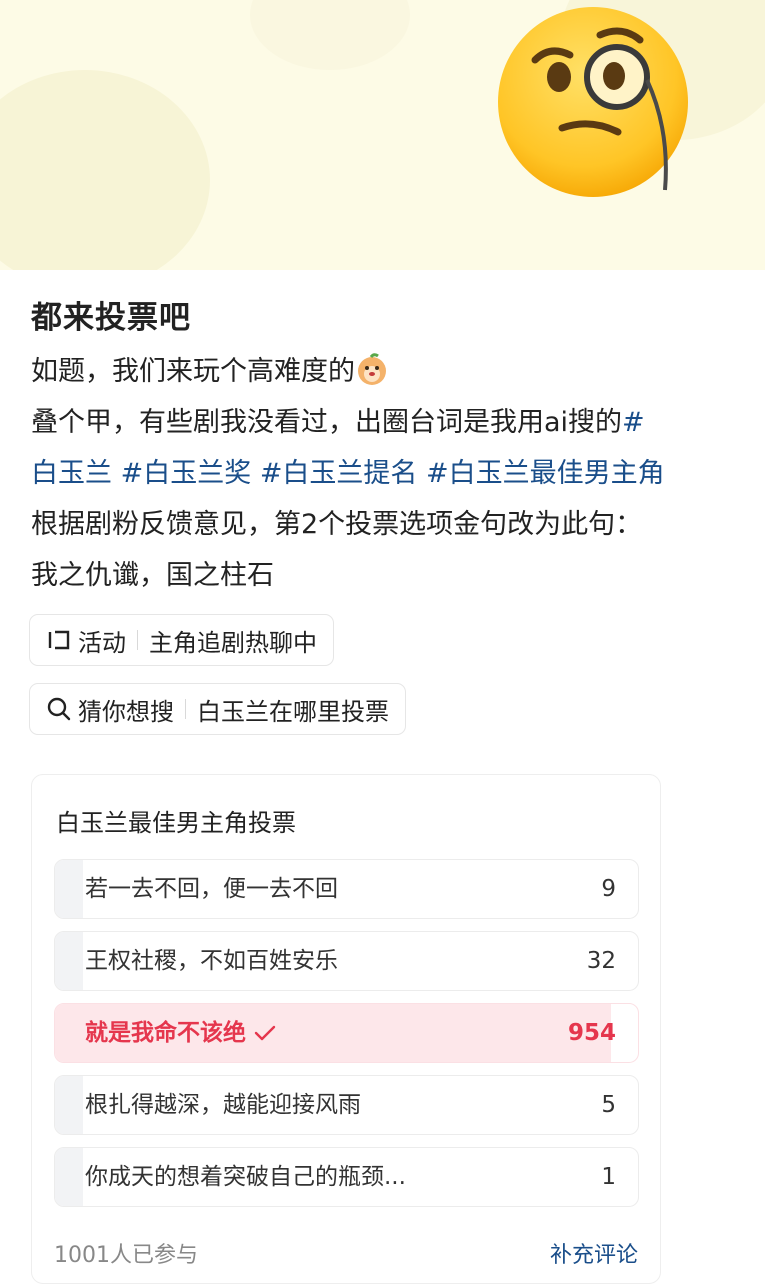 This screenshot has width=765, height=1284. Describe the element at coordinates (545, 473) in the screenshot. I see `hashtag-link: #白玉兰最佳男主角` at that location.